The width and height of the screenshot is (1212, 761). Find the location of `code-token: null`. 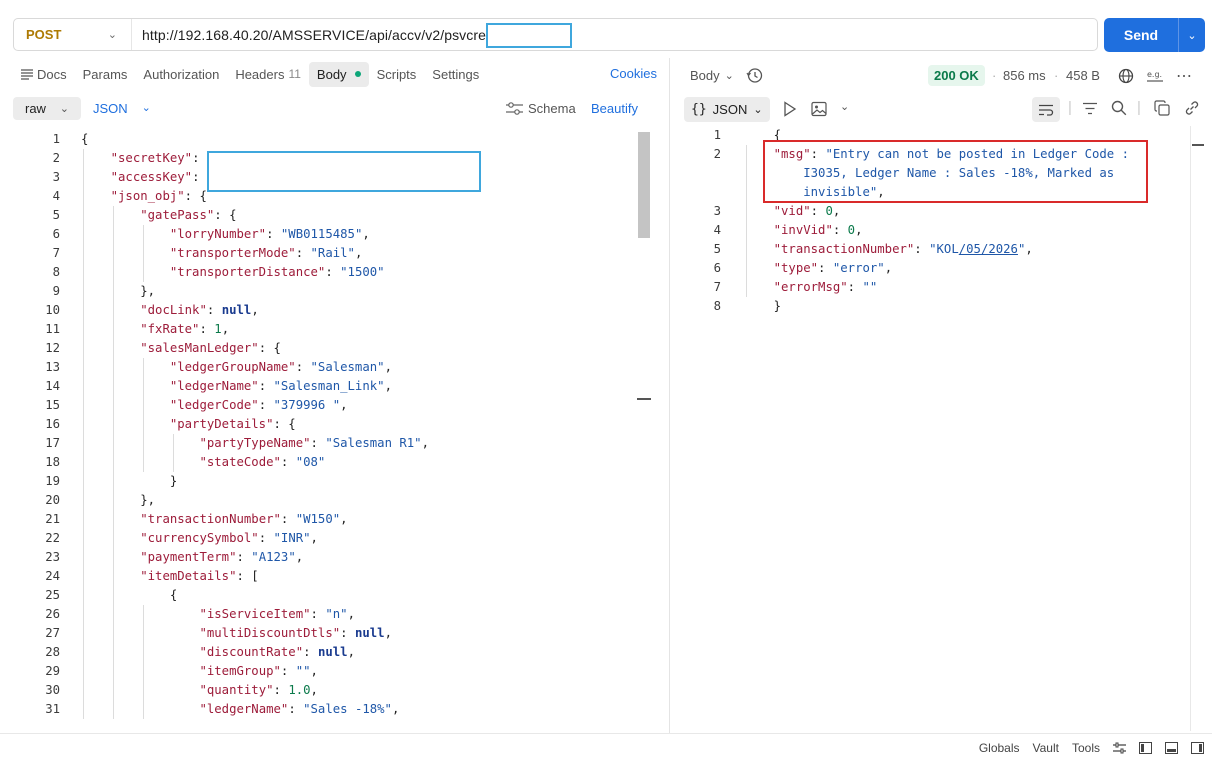

code-token: null is located at coordinates (369, 633).